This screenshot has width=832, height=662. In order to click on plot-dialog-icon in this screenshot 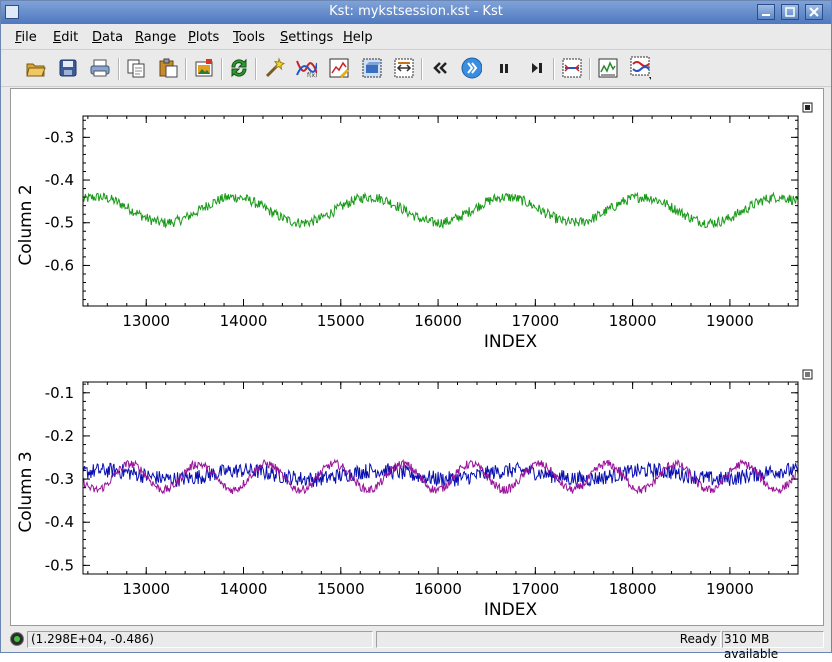, I will do `click(339, 68)`.